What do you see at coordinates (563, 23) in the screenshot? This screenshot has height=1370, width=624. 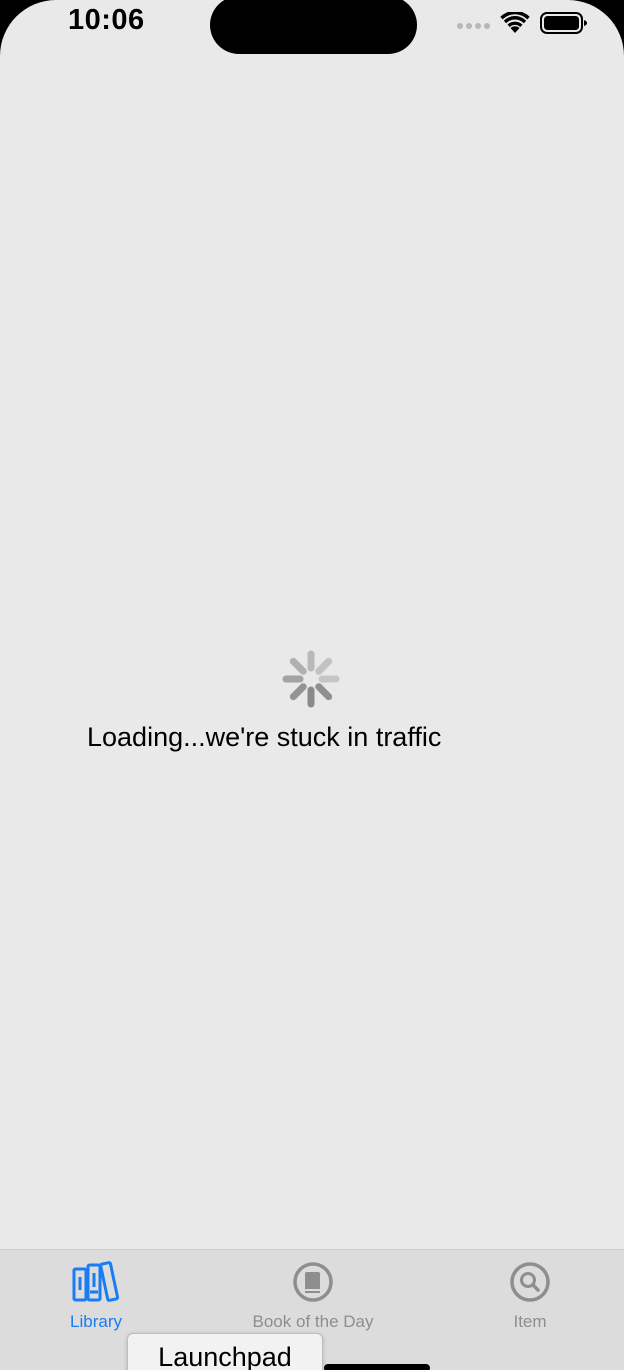 I see `battery-icon` at bounding box center [563, 23].